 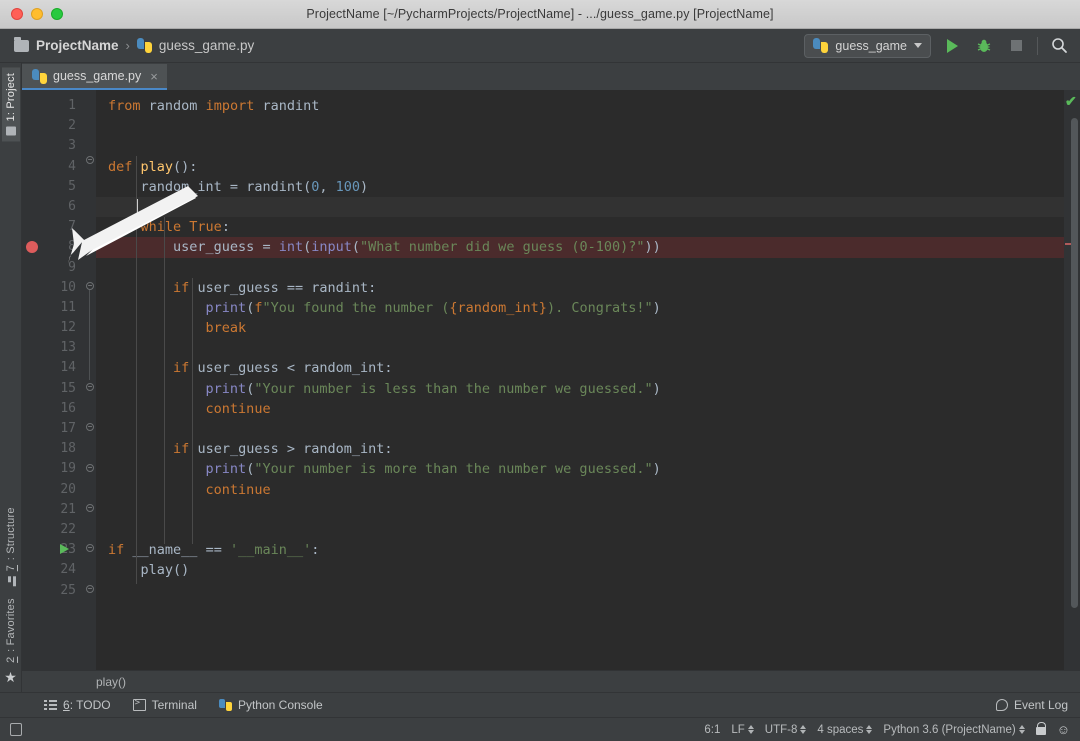 I want to click on line-separator-label: LF, so click(x=738, y=729).